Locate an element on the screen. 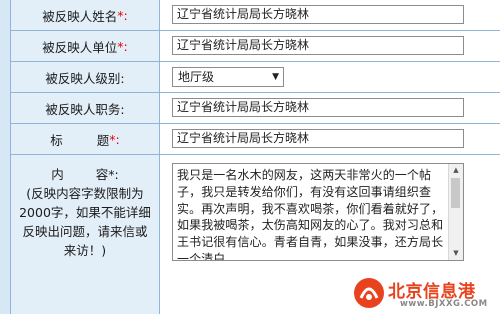  label-level: 被反映人级别: is located at coordinates (85, 77).